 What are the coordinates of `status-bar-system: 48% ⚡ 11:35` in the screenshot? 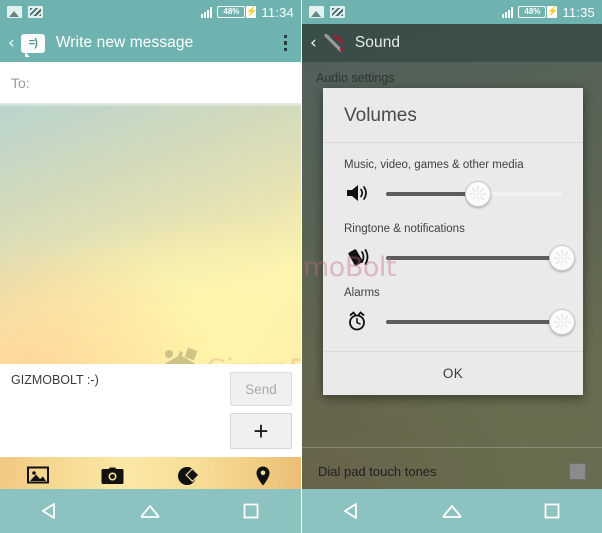 It's located at (548, 12).